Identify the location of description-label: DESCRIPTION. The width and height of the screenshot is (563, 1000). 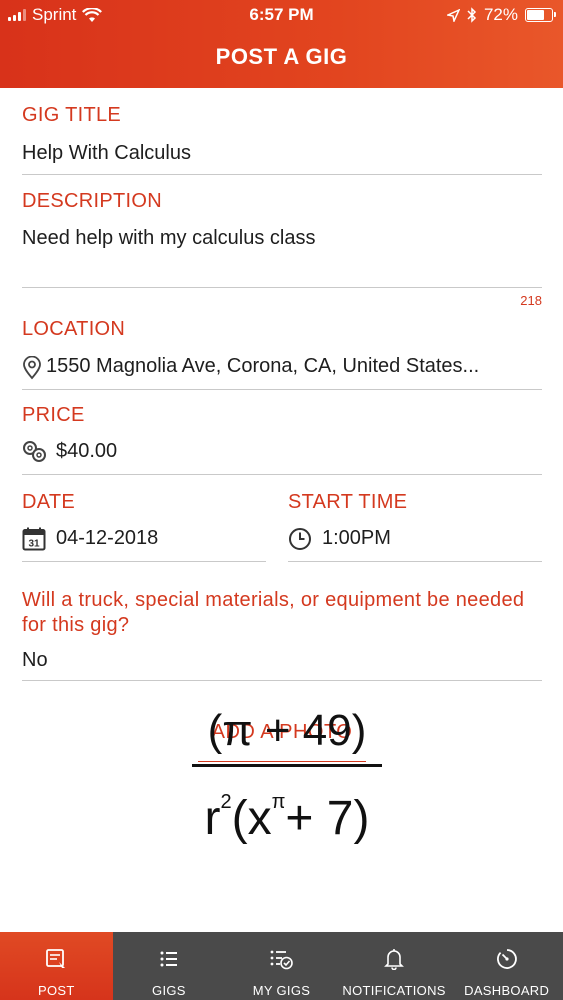
(92, 201).